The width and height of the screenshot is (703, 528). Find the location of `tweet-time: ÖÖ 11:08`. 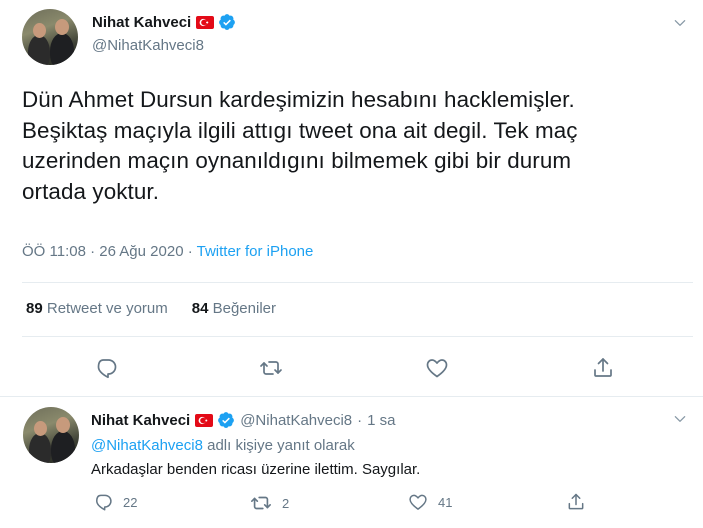

tweet-time: ÖÖ 11:08 is located at coordinates (54, 251).